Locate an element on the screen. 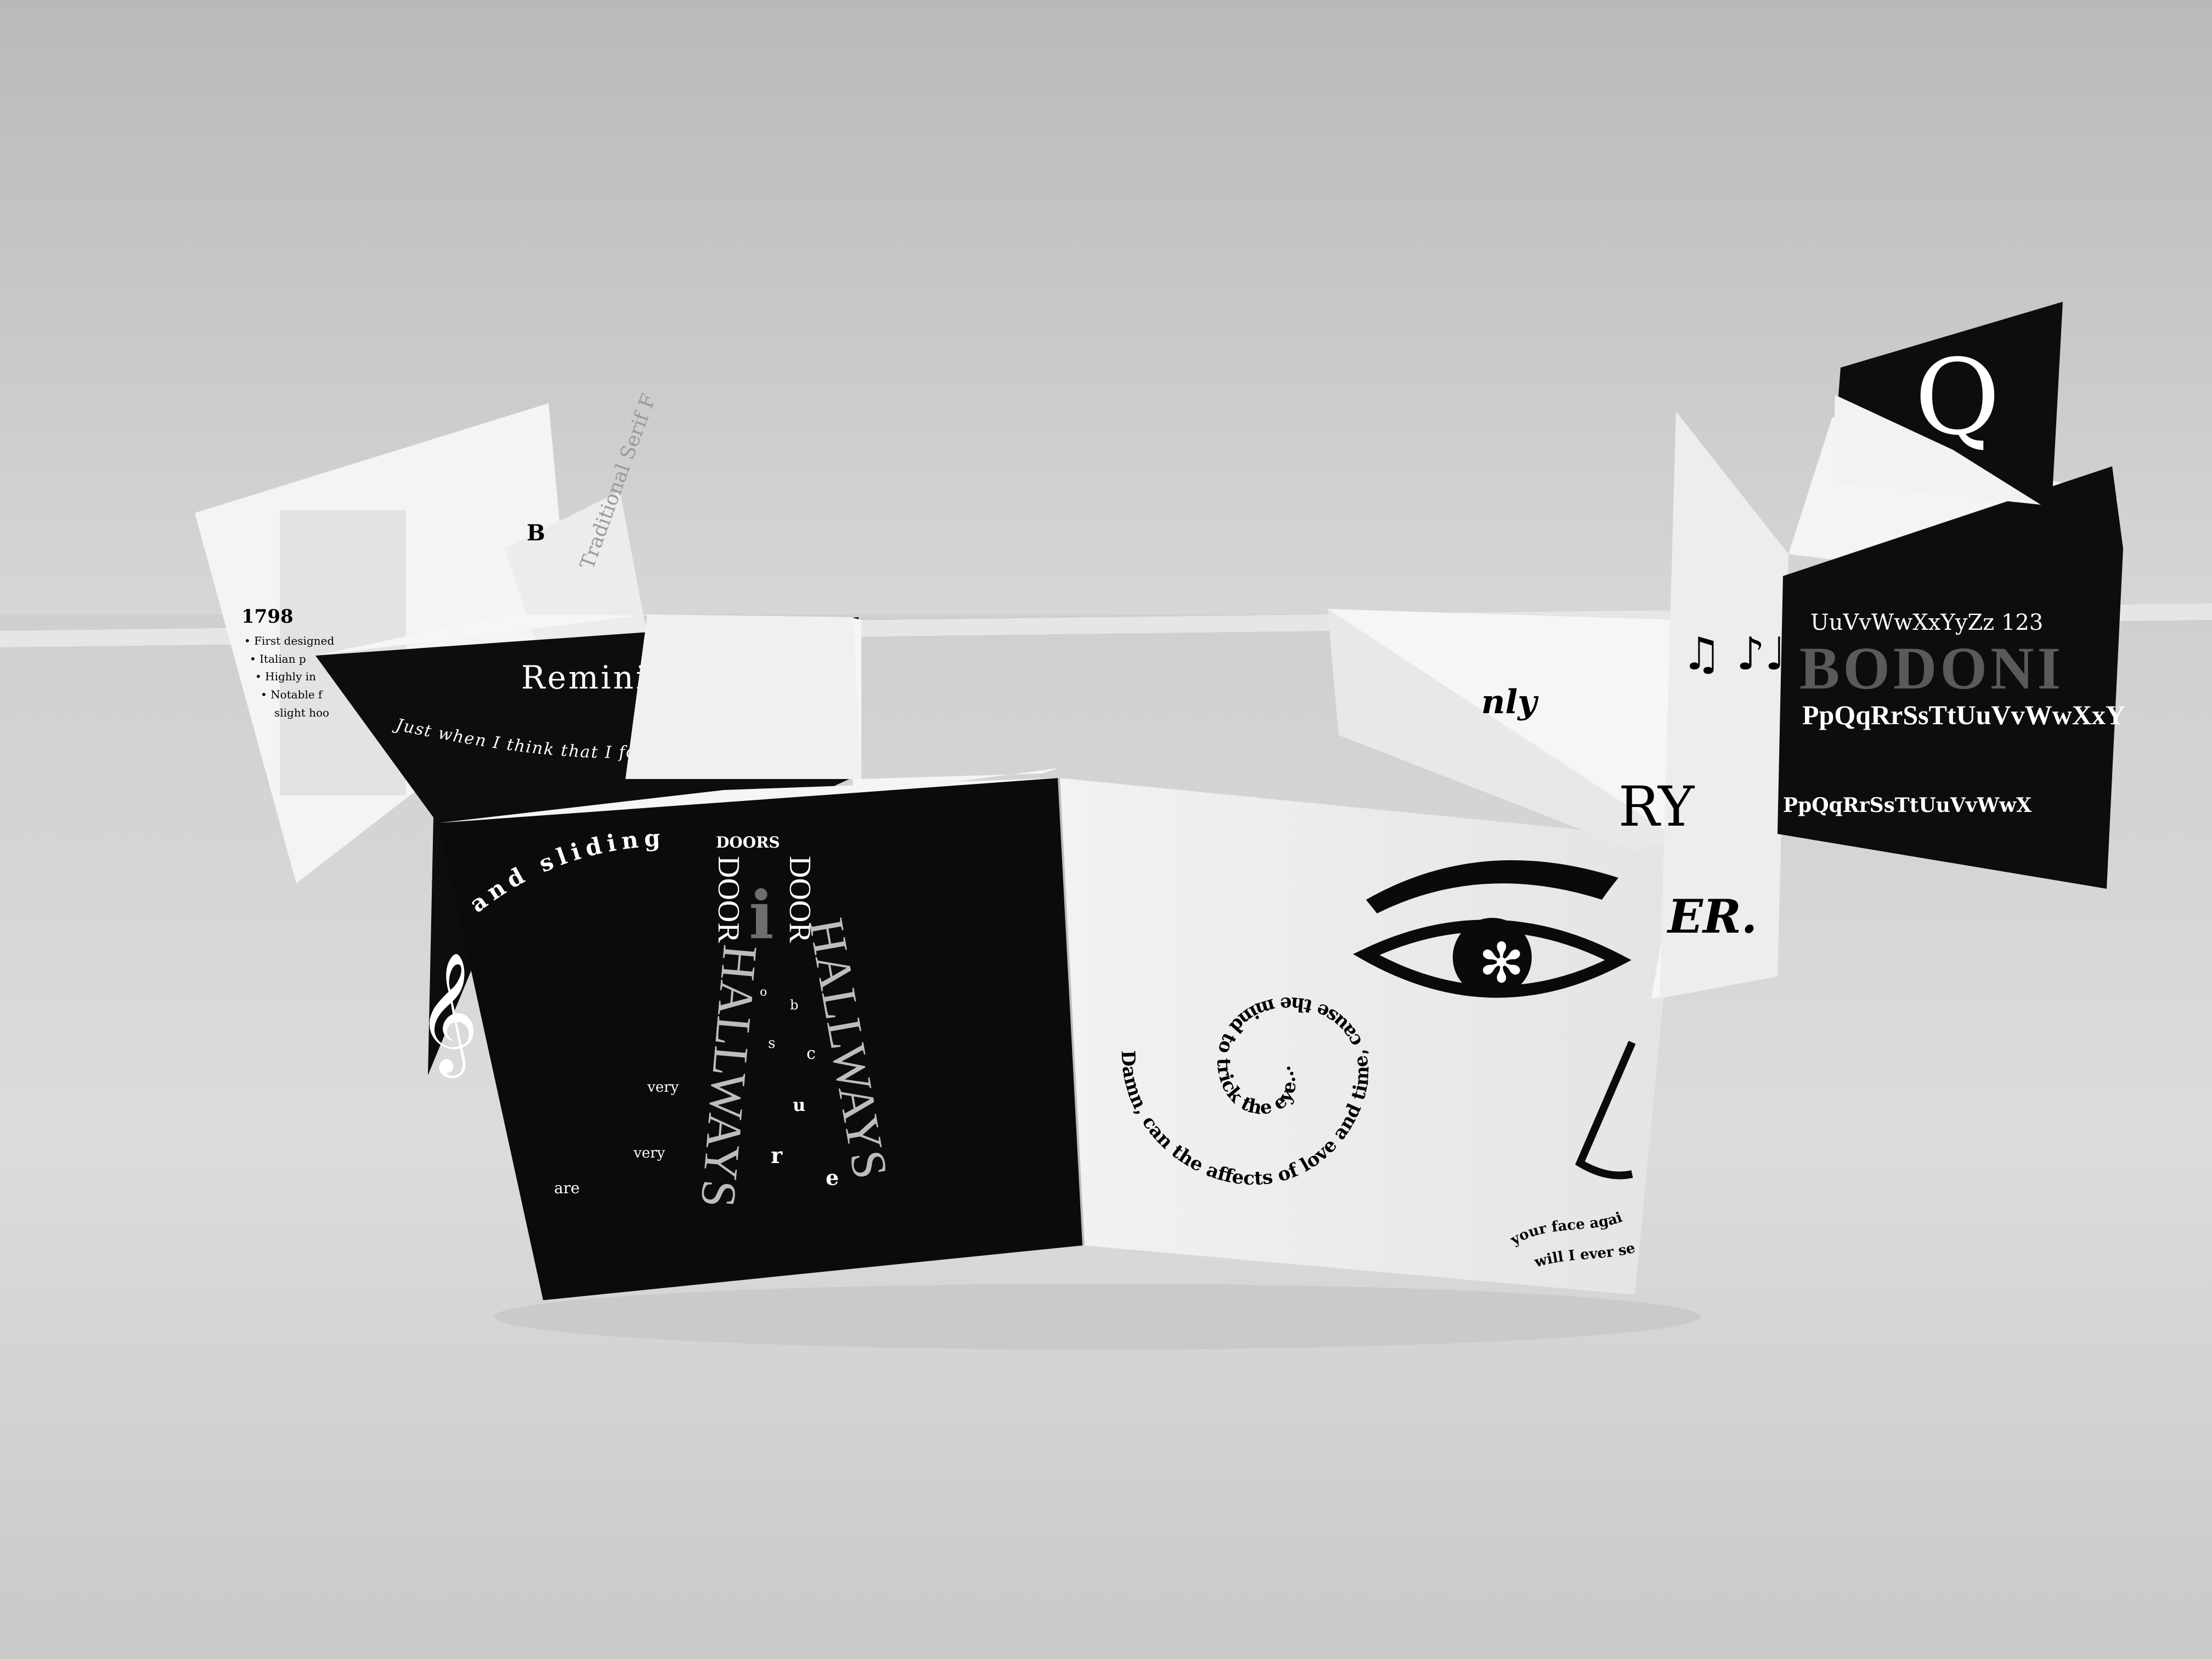  alphabet-row-1: UuVvWwXxYyZz 123 is located at coordinates (1926, 622).